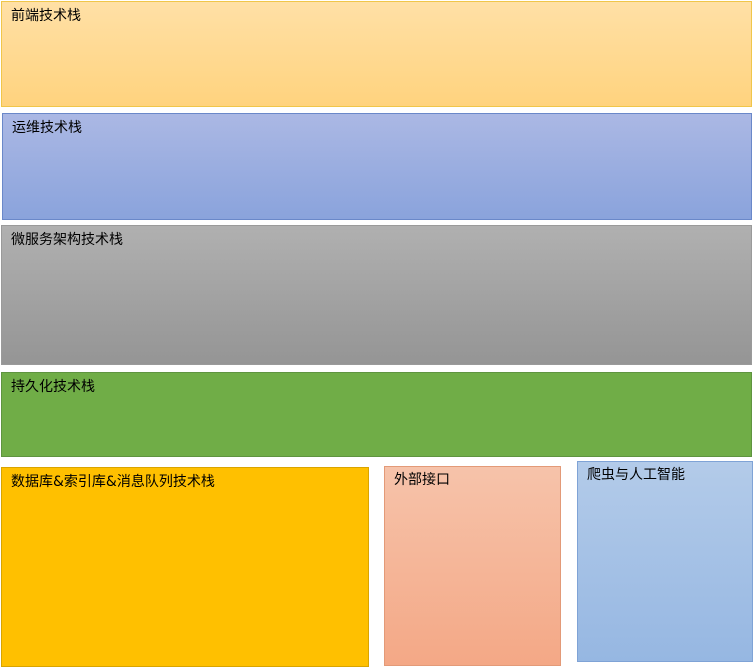 The width and height of the screenshot is (754, 668). Describe the element at coordinates (185, 567) in the screenshot. I see `database-stack-block: 数据库&索引库&消息队列技术栈` at that location.